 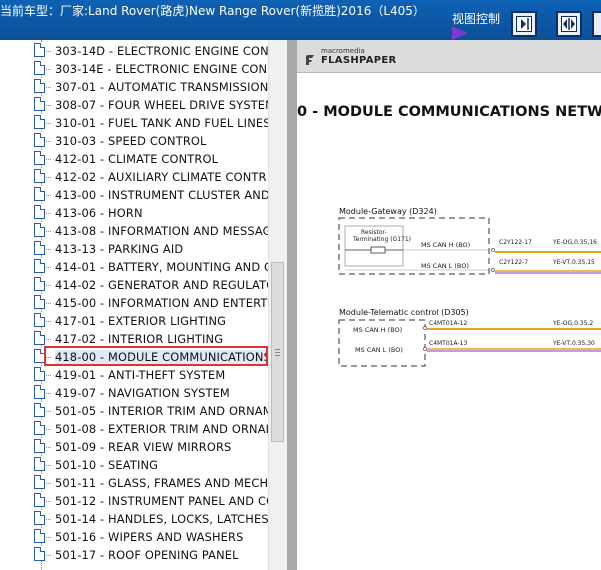 I want to click on tree-item: 303-14D - ELECTRONIC ENGINE CON, so click(x=134, y=51).